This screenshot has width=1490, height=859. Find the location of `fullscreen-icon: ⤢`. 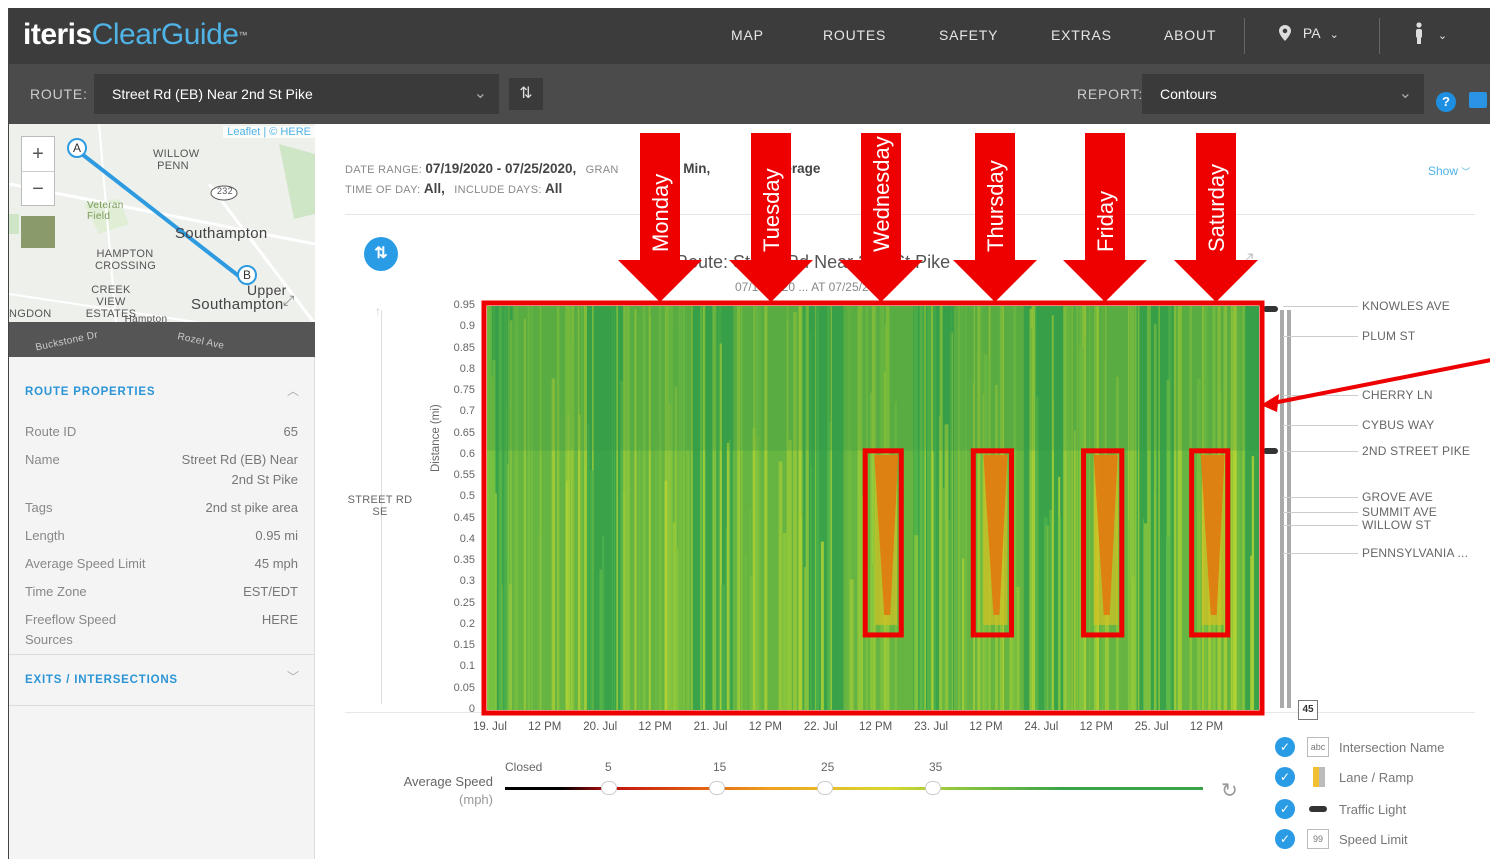

fullscreen-icon: ⤢ is located at coordinates (1246, 260).